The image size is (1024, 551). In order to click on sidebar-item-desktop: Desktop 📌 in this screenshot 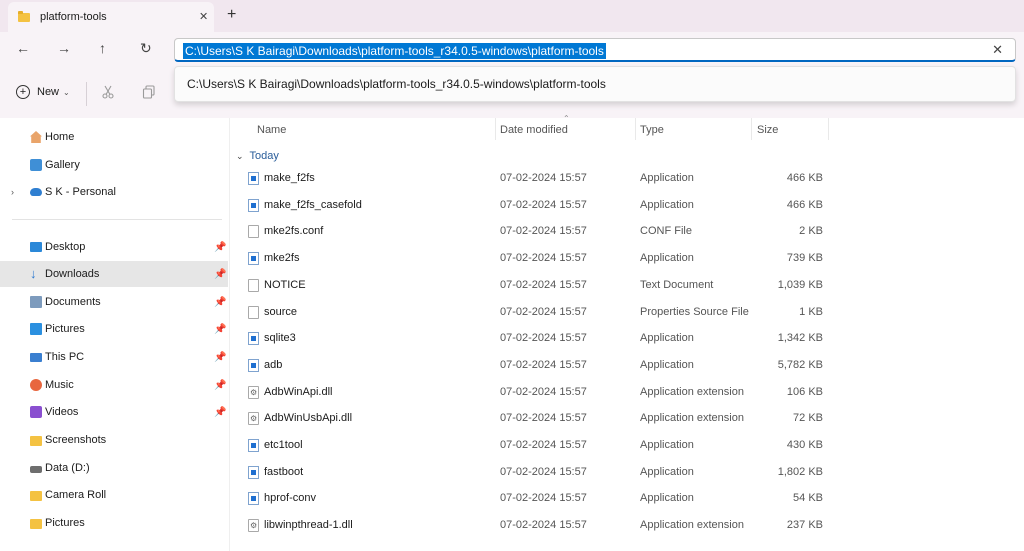, I will do `click(114, 247)`.